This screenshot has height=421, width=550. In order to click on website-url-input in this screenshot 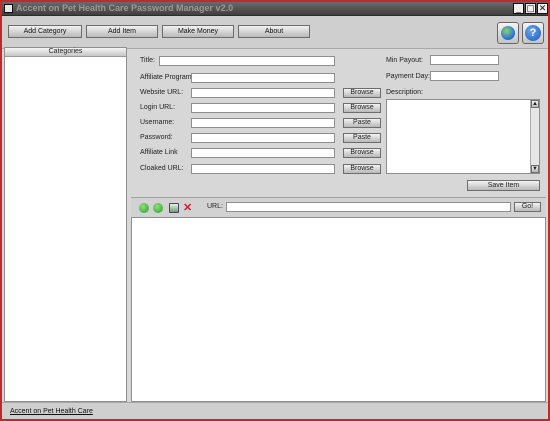, I will do `click(263, 93)`.